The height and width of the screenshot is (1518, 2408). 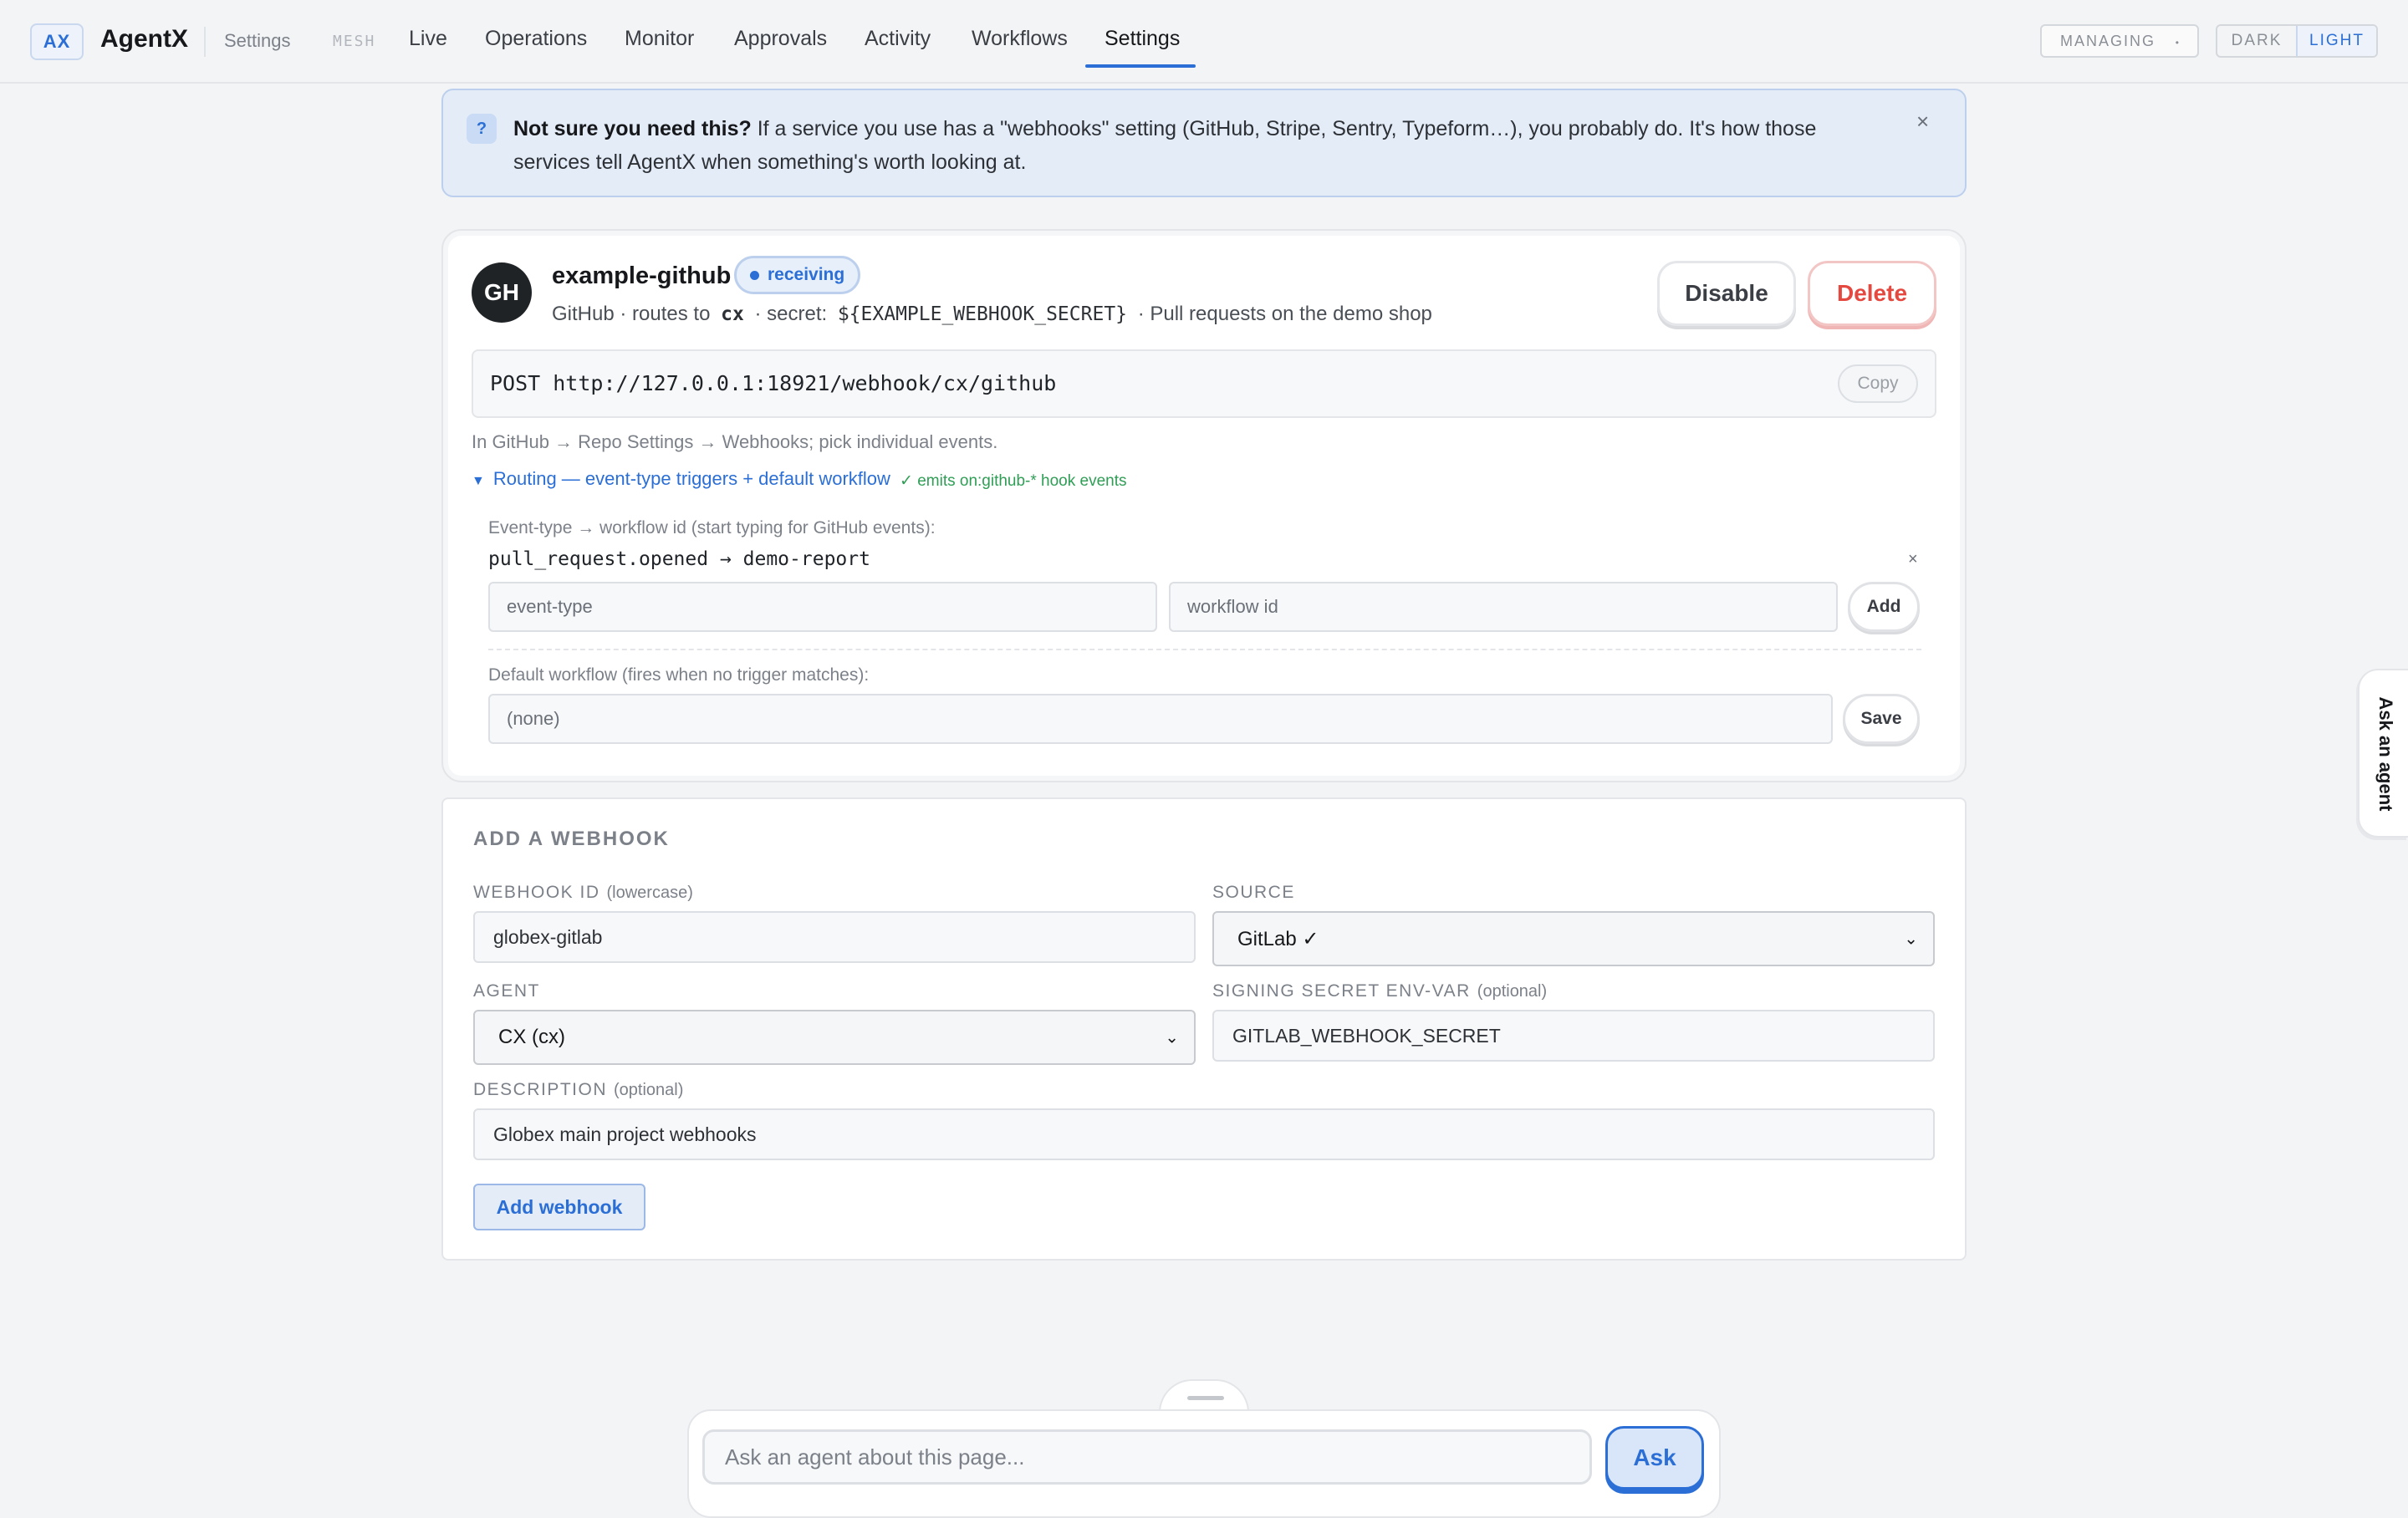 What do you see at coordinates (649, 1090) in the screenshot?
I see `description-hint: (optional)` at bounding box center [649, 1090].